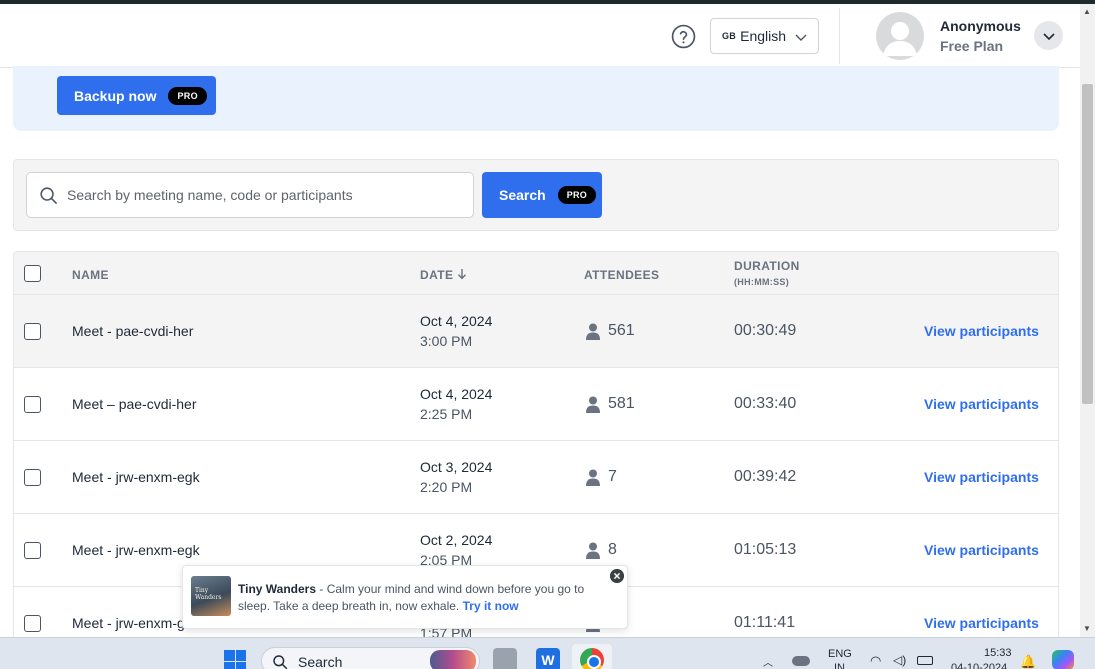  I want to click on cloud-icon, so click(801, 661).